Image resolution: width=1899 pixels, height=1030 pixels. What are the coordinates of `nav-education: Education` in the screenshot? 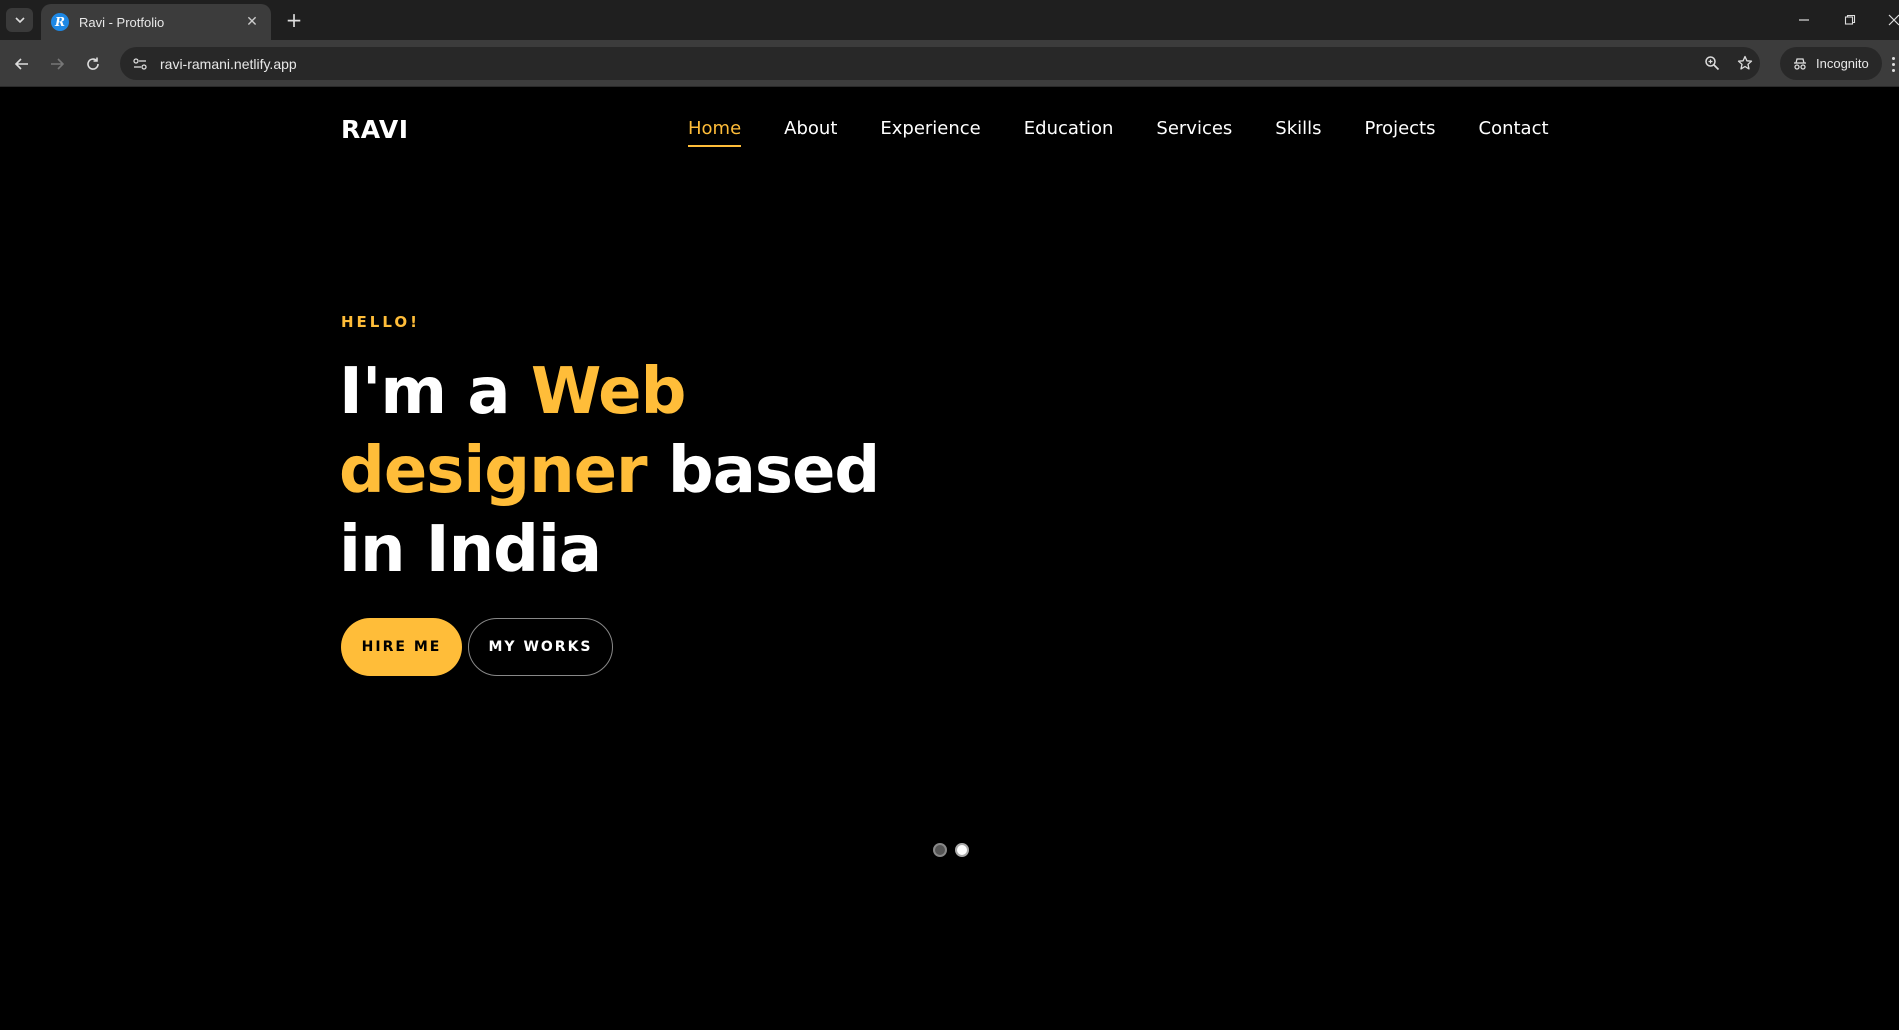 It's located at (1069, 132).